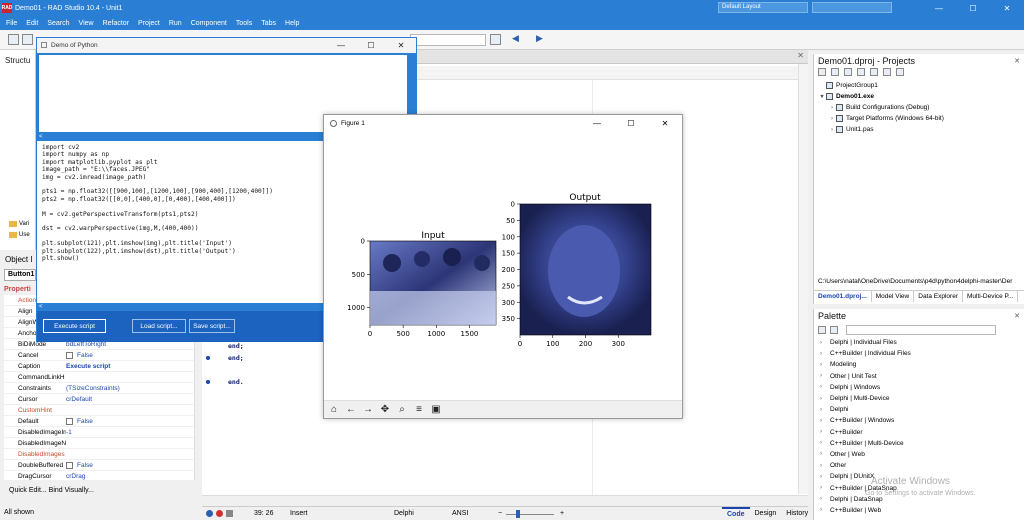  Describe the element at coordinates (631, 123) in the screenshot. I see `figure-maximize-icon: ☐` at that location.